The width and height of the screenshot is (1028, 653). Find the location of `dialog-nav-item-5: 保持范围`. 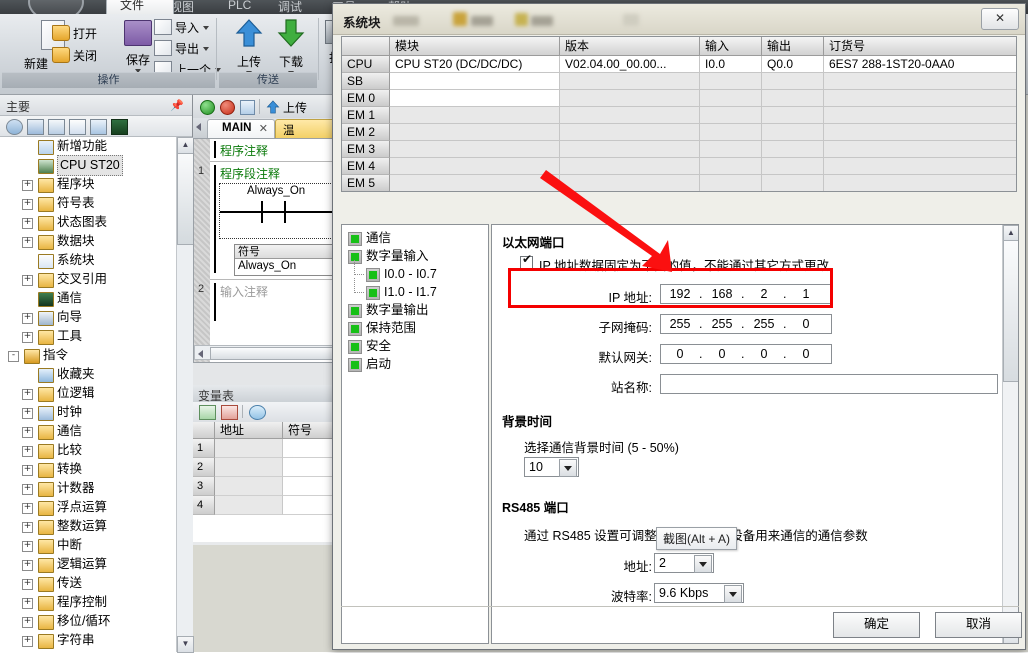

dialog-nav-item-5: 保持范围 is located at coordinates (415, 328).